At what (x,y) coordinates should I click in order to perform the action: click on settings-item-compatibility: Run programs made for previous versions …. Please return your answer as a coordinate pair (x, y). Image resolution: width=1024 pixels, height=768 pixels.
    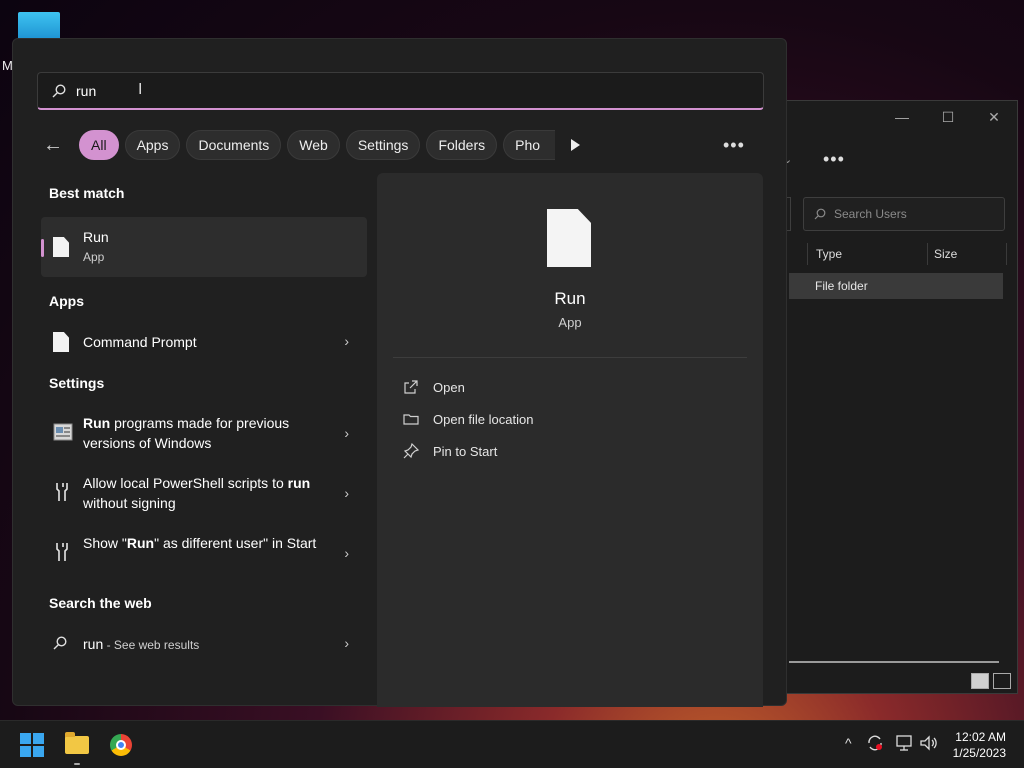
    Looking at the image, I should click on (204, 433).